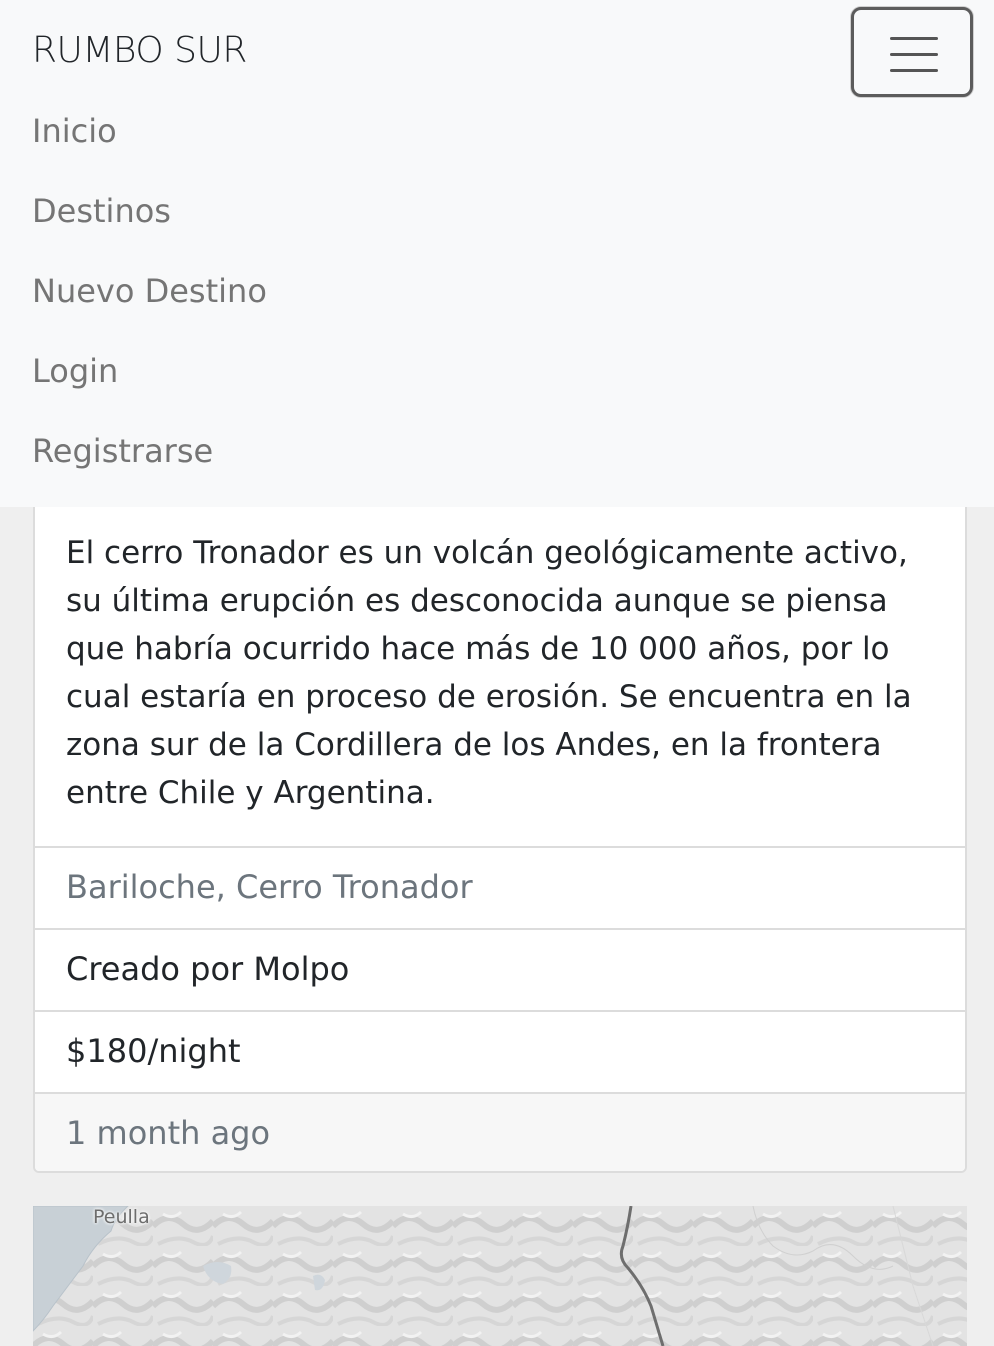  What do you see at coordinates (149, 228) in the screenshot?
I see `nav-link-destinos: Destinos` at bounding box center [149, 228].